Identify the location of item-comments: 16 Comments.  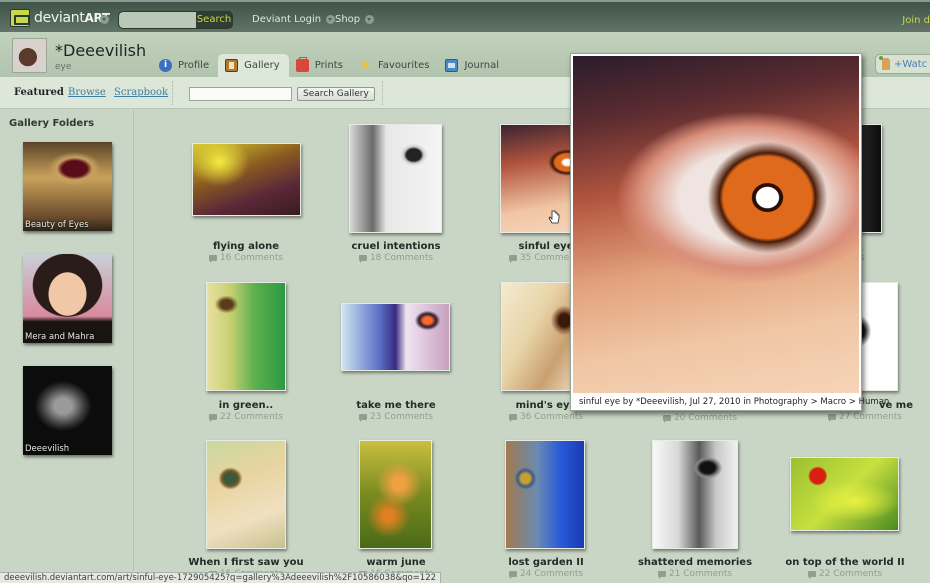
(246, 258).